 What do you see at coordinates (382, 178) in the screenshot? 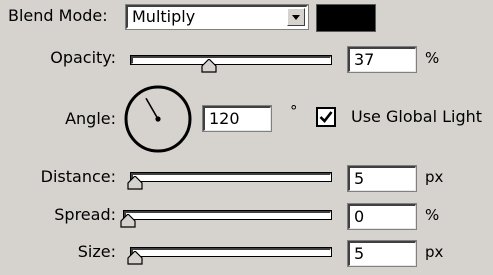
I see `distance-field: 5` at bounding box center [382, 178].